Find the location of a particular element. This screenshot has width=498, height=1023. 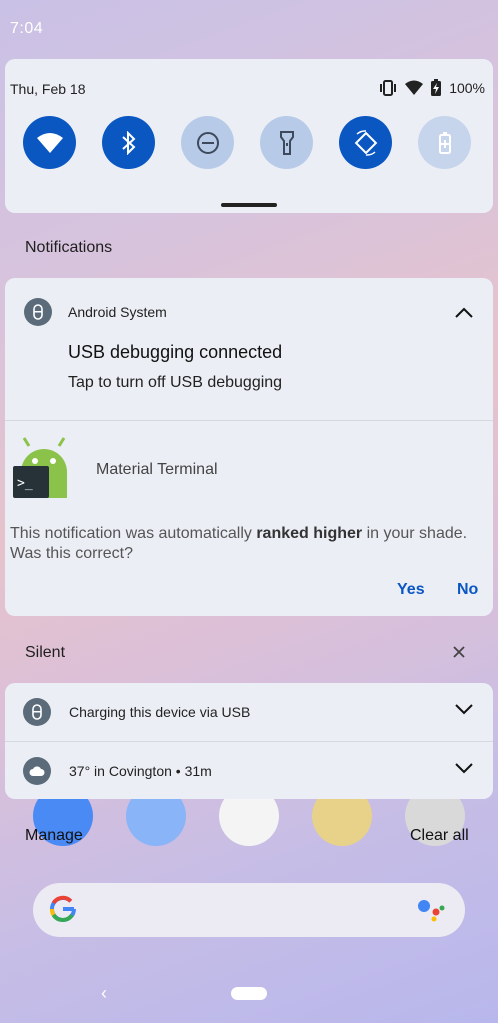

feedback-pre: This notification was automatically is located at coordinates (133, 533).